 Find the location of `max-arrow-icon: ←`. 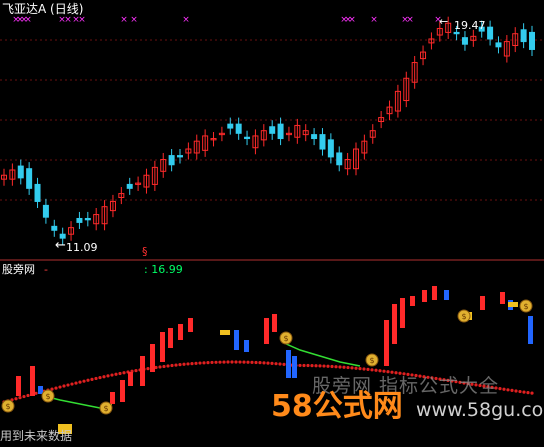

max-arrow-icon: ← is located at coordinates (444, 21).